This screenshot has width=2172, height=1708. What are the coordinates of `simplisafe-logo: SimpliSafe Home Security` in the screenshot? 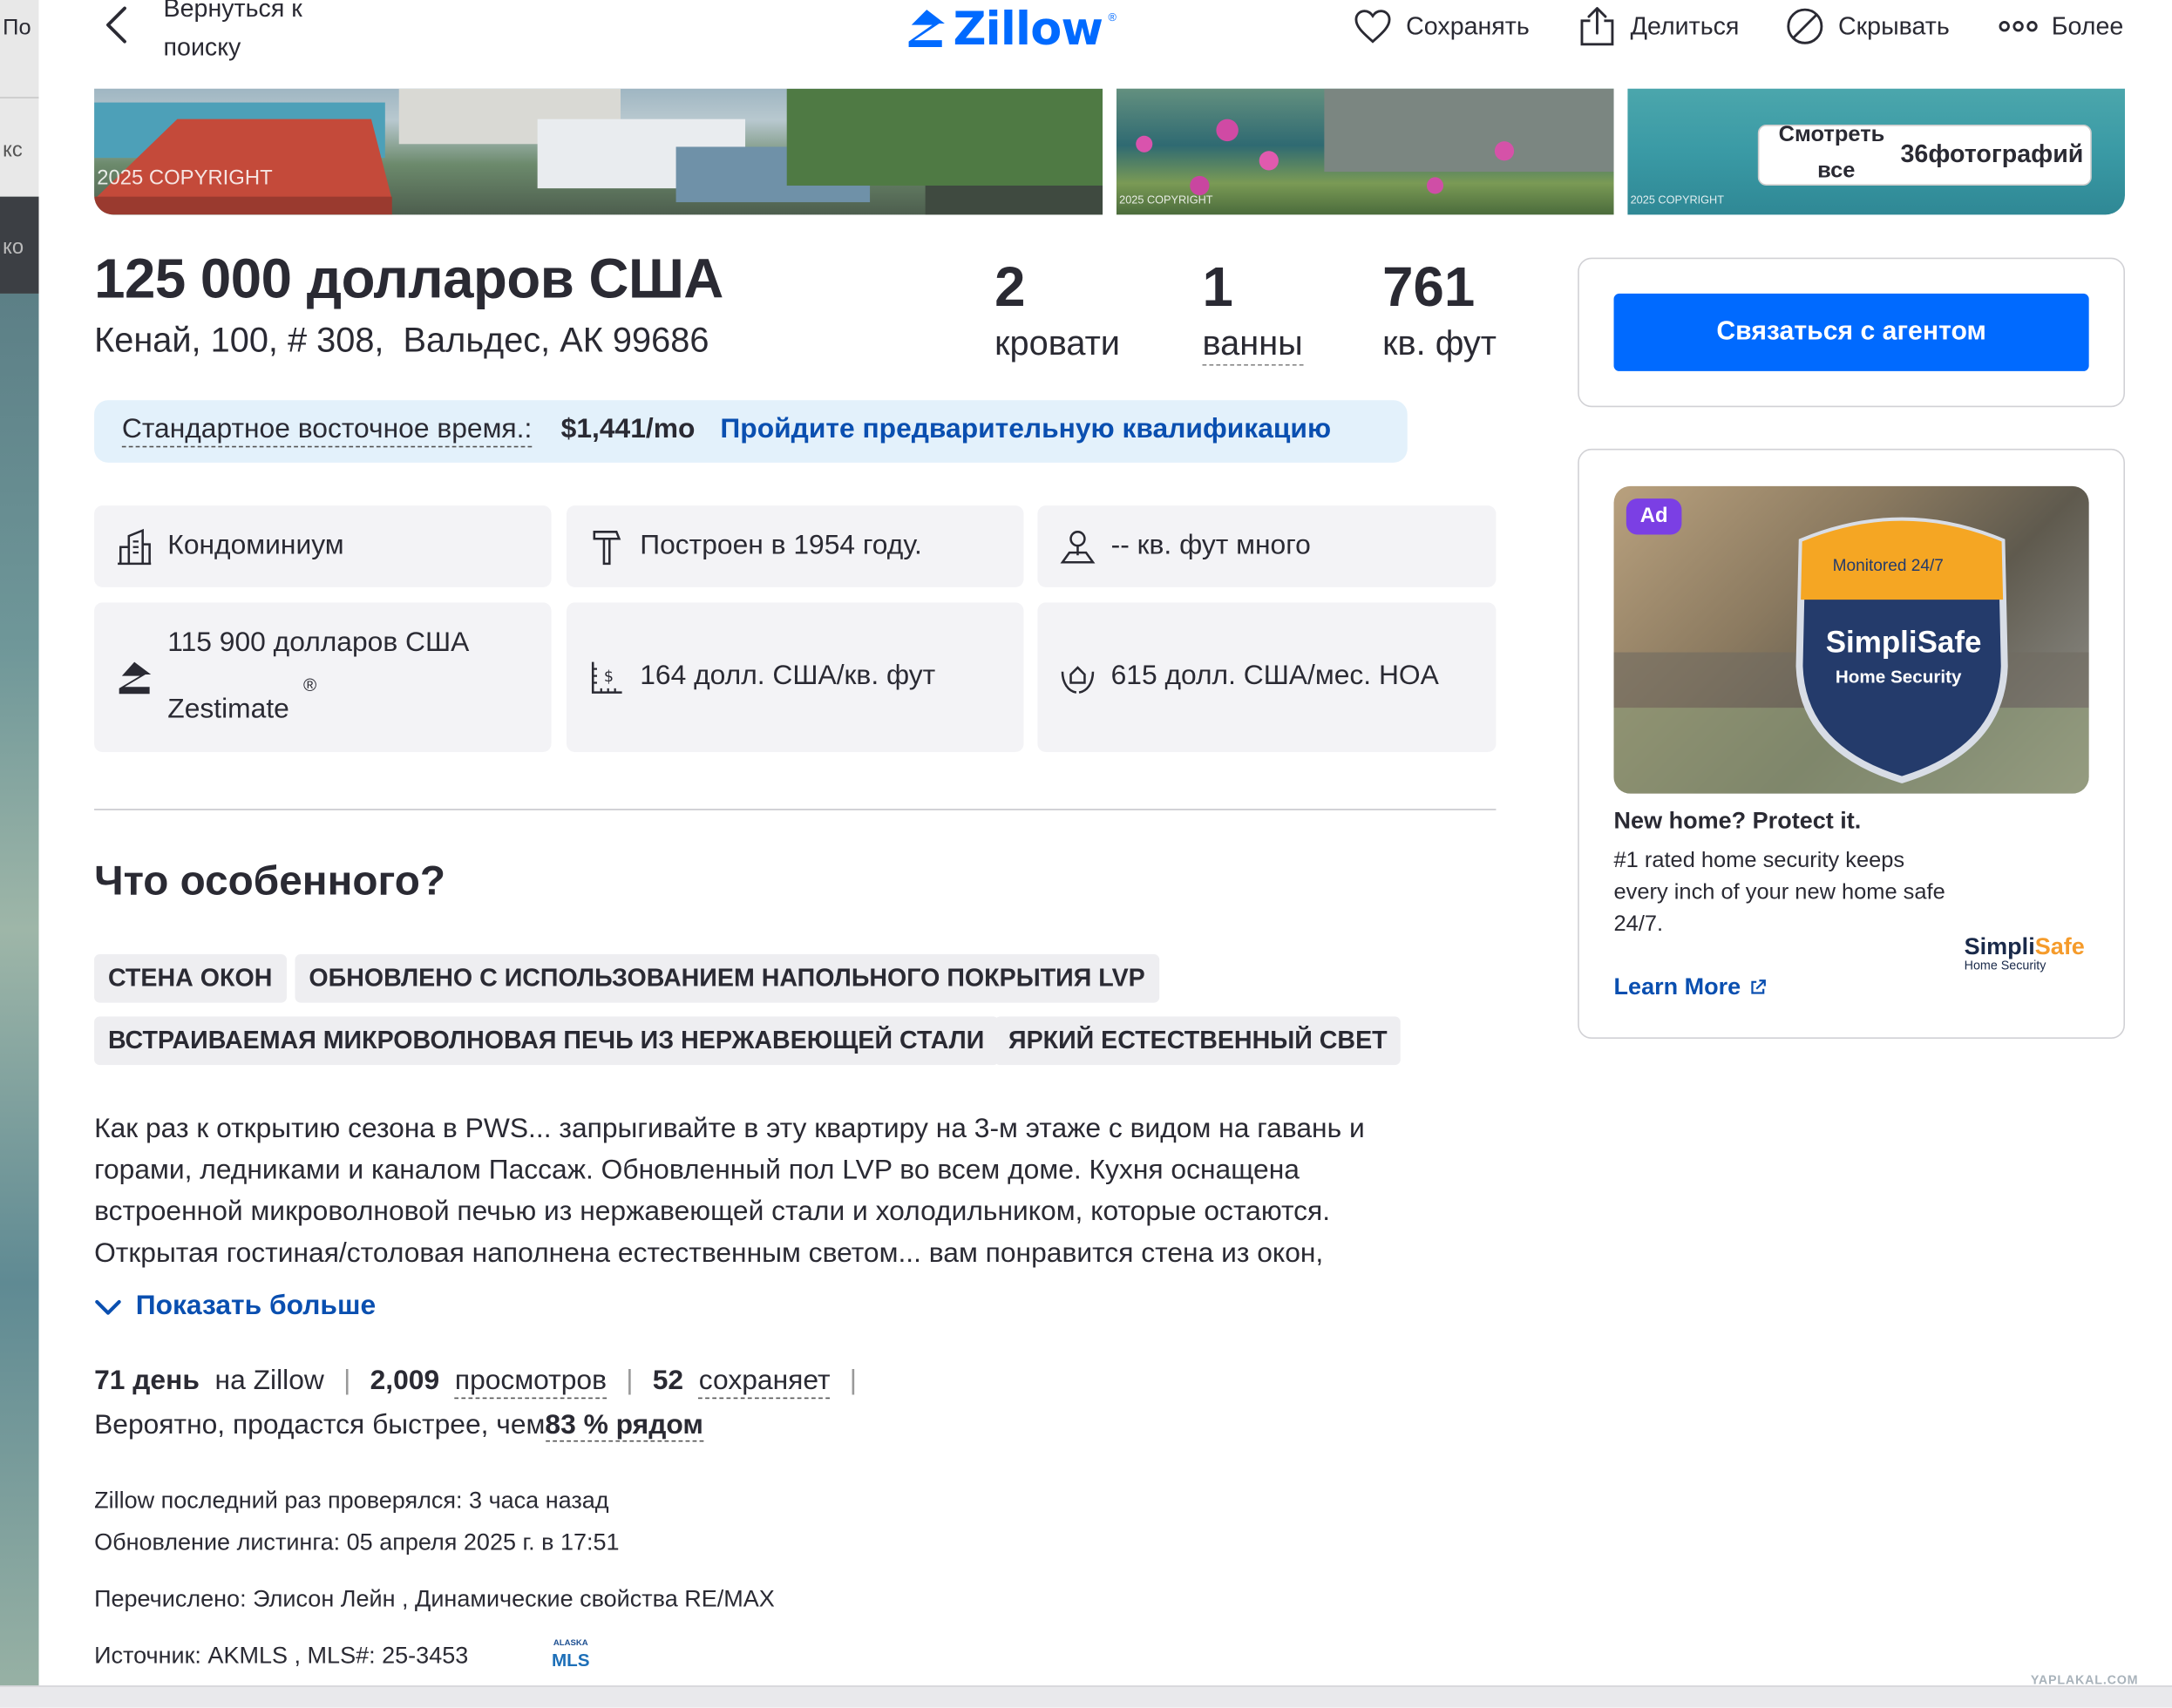 It's located at (2025, 953).